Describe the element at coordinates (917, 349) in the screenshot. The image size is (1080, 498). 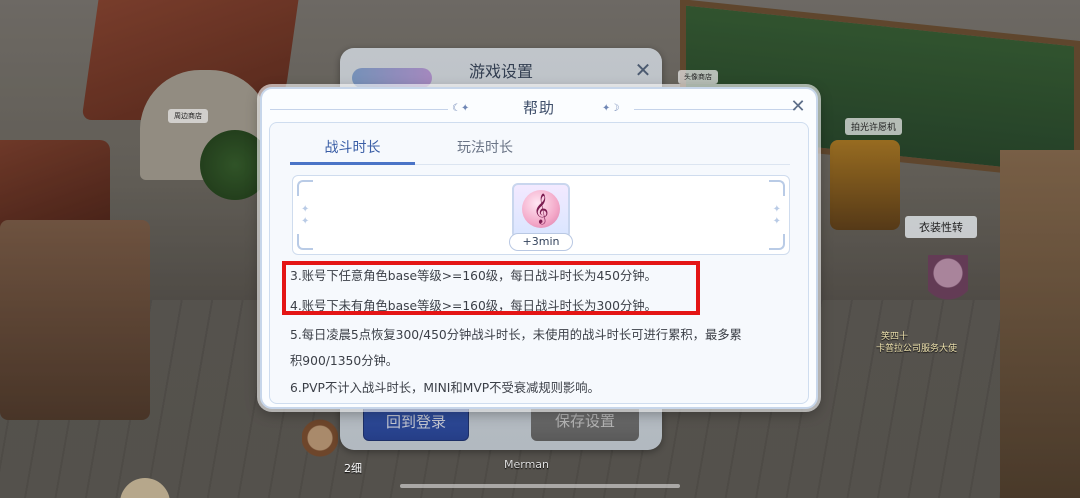
I see `npc-guild: 卡普拉公司服务大使` at that location.